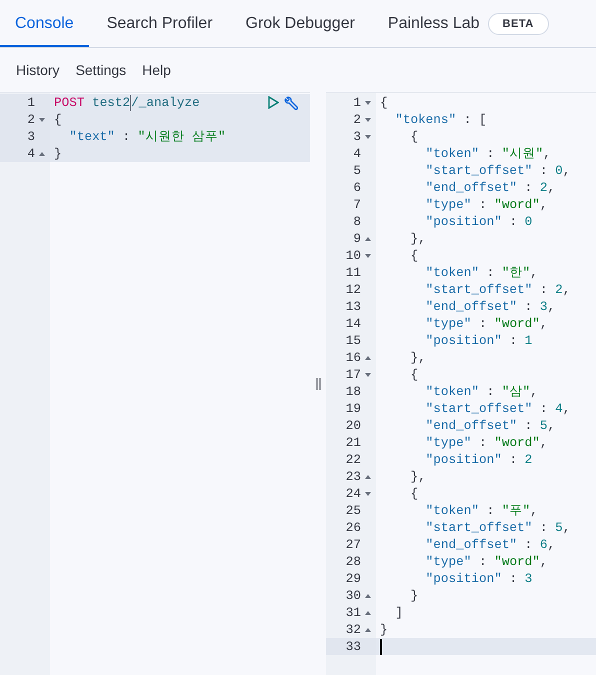  Describe the element at coordinates (353, 544) in the screenshot. I see `line-number: 27` at that location.